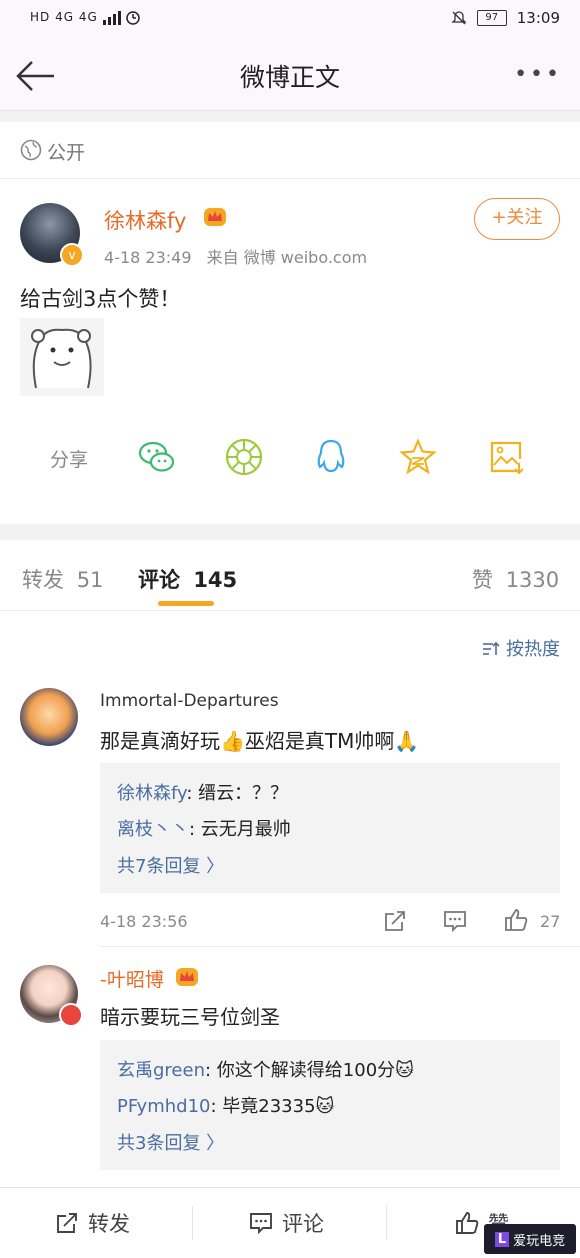  I want to click on member-badge-icon, so click(71, 1015).